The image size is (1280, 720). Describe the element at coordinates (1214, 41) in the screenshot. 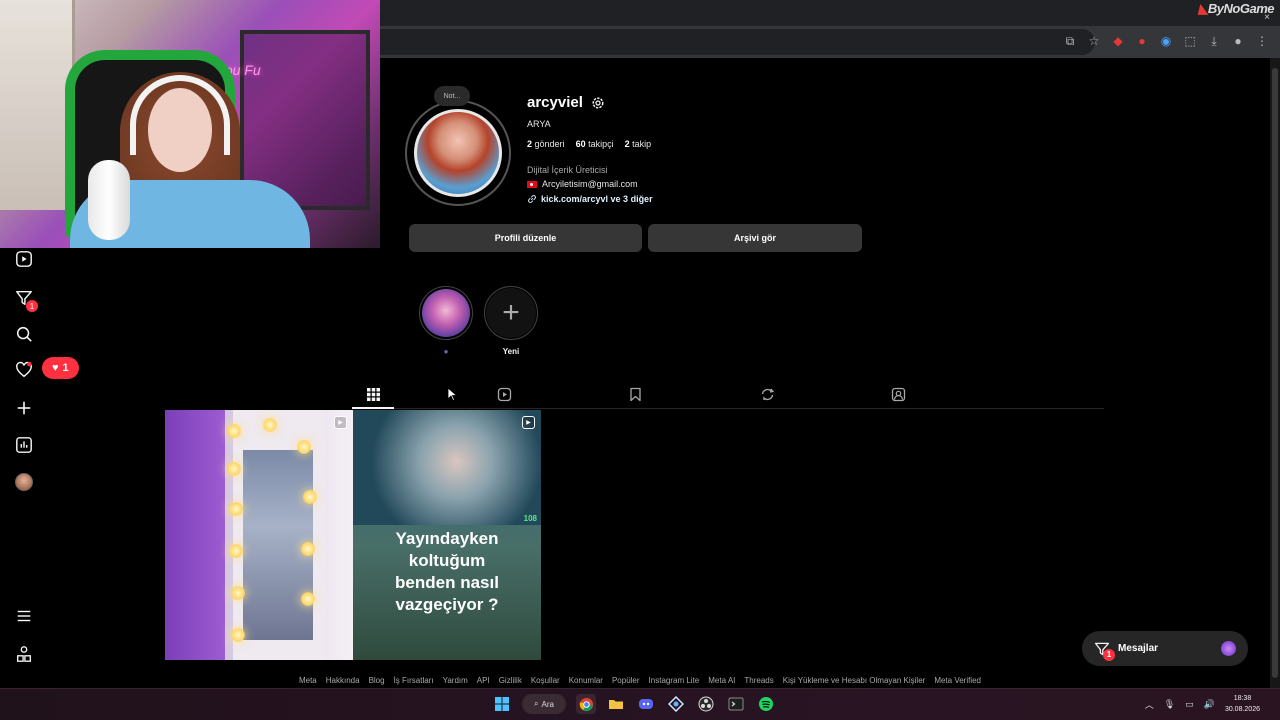

I see `download-icon: ⤓` at that location.